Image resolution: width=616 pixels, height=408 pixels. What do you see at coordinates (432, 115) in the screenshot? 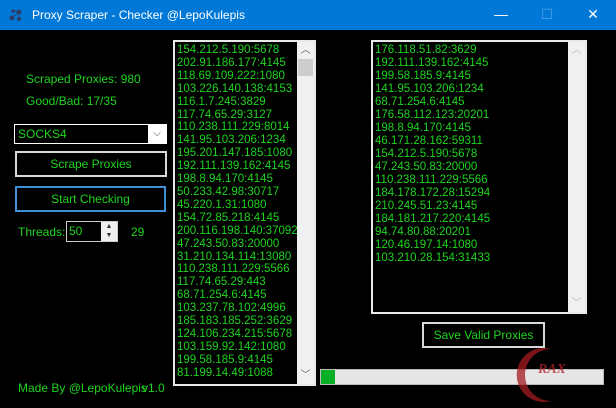
I see `proxy-list-item: 176.58.112.123:20201` at bounding box center [432, 115].